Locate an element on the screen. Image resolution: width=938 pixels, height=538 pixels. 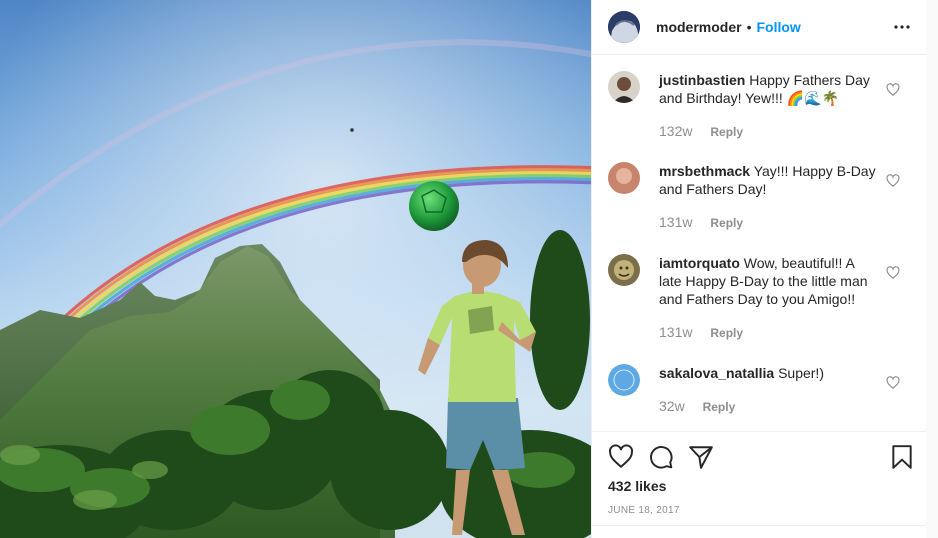
comment-icon is located at coordinates (661, 457).